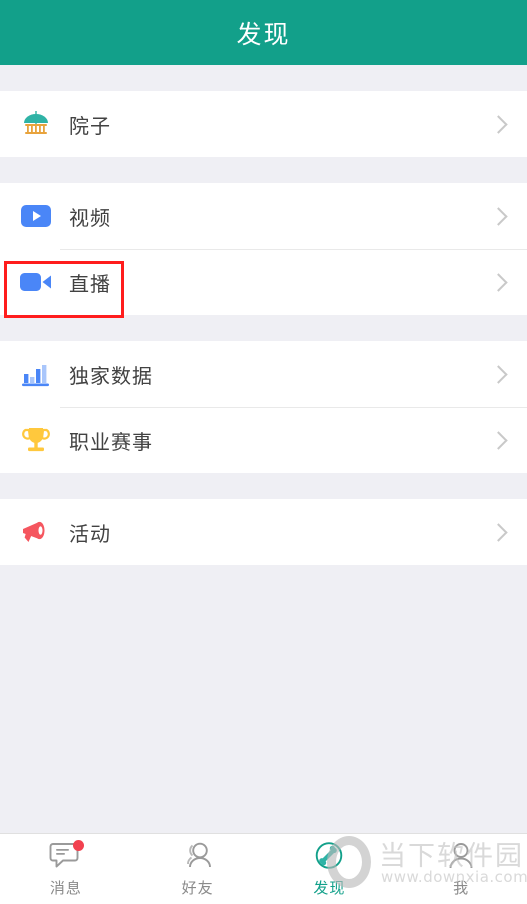  I want to click on tab-messages: 消息, so click(66, 869).